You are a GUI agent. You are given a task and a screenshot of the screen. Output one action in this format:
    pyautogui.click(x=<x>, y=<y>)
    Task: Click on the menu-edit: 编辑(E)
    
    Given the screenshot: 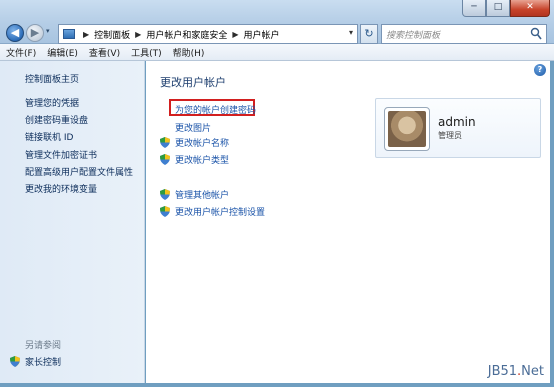 What is the action you would take?
    pyautogui.click(x=62, y=52)
    